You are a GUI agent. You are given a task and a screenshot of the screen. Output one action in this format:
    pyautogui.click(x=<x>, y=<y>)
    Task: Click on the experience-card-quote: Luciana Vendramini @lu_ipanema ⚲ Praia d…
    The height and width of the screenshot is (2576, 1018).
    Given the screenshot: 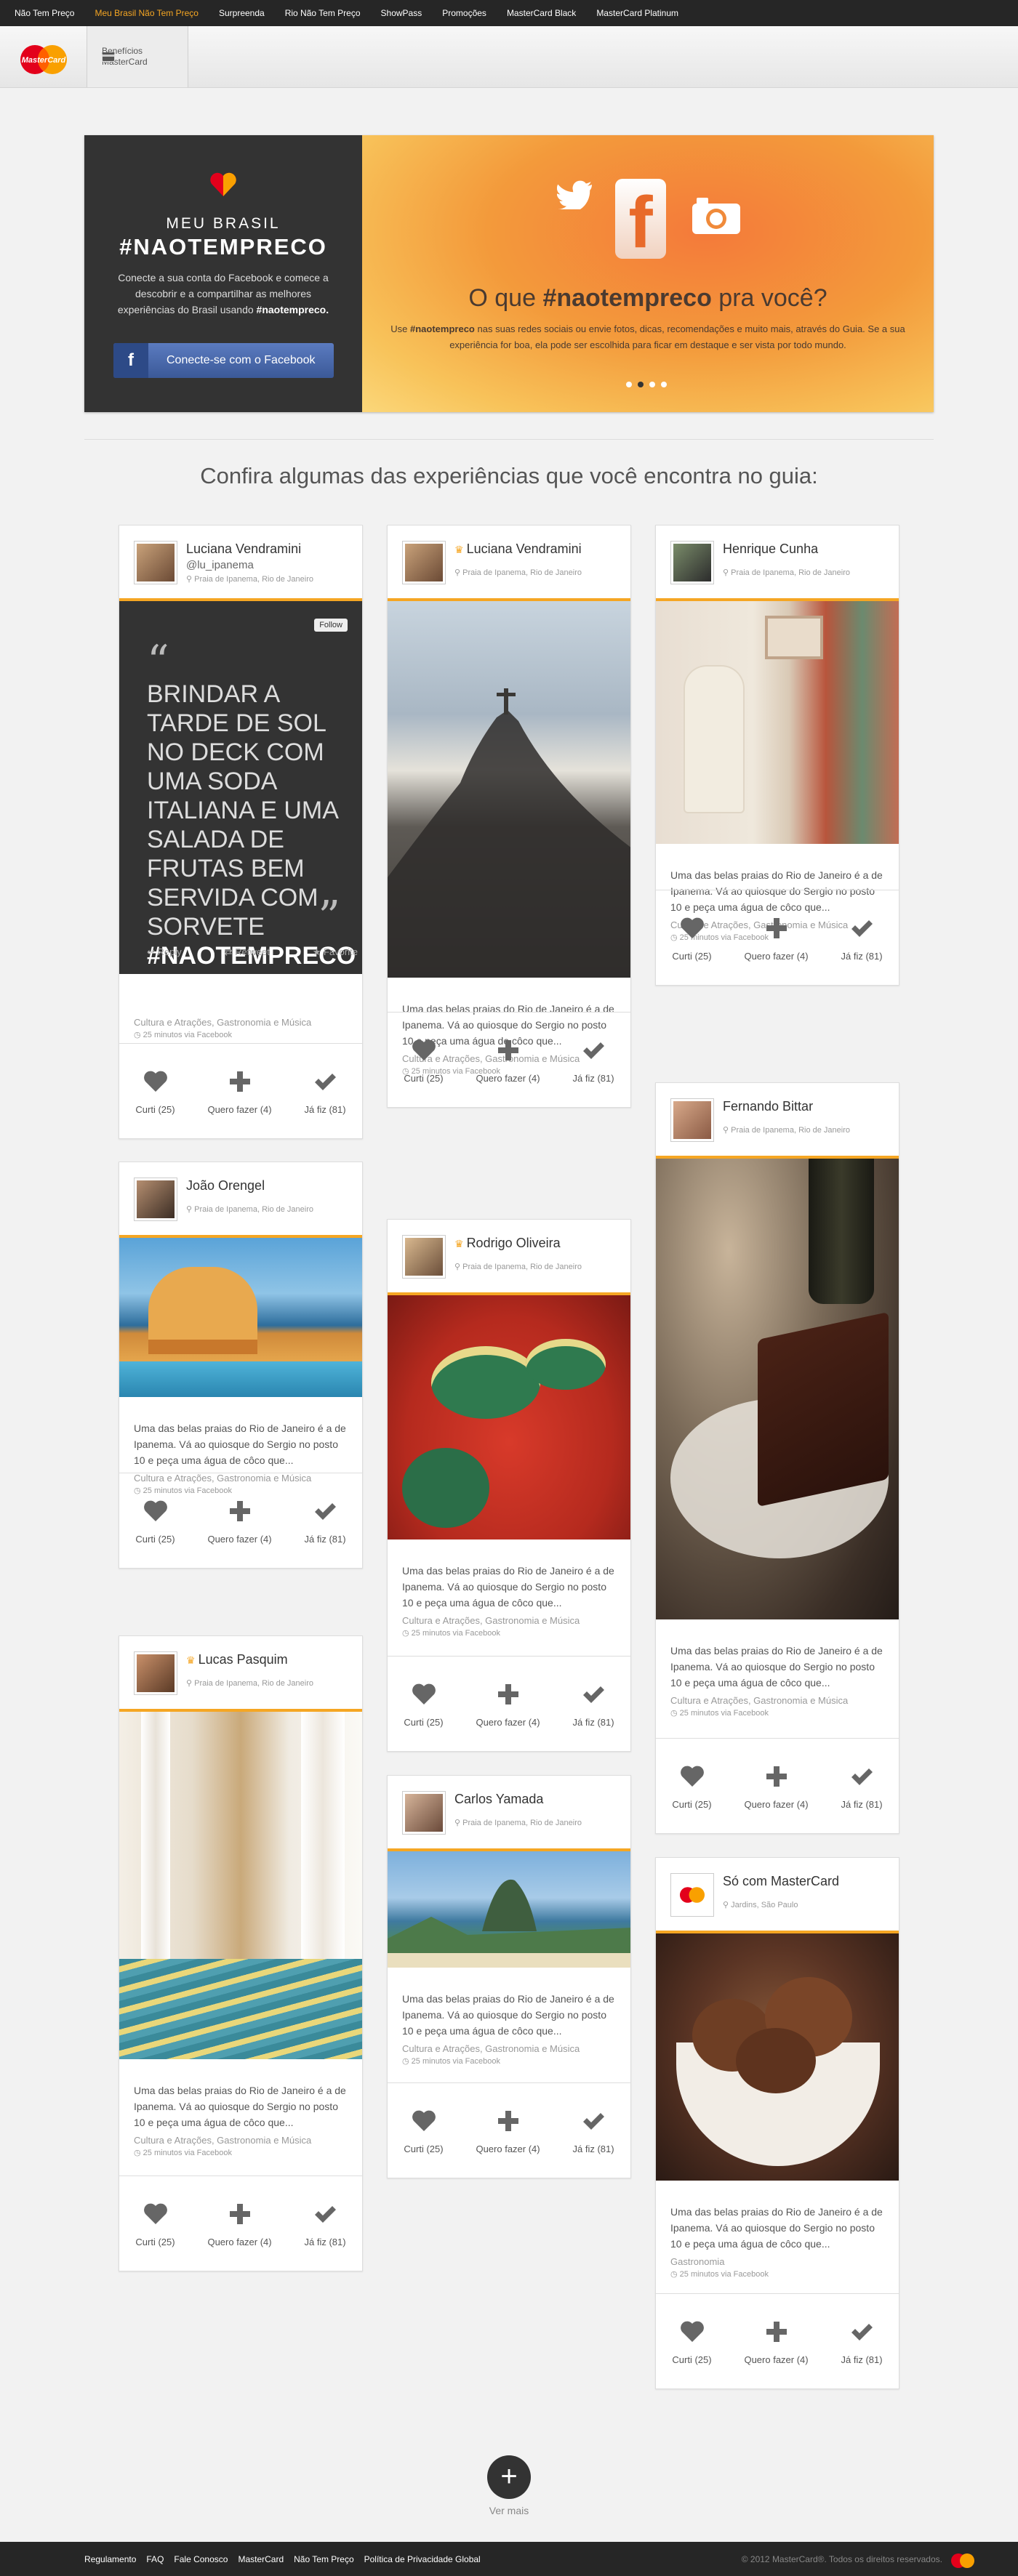 What is the action you would take?
    pyautogui.click(x=241, y=832)
    